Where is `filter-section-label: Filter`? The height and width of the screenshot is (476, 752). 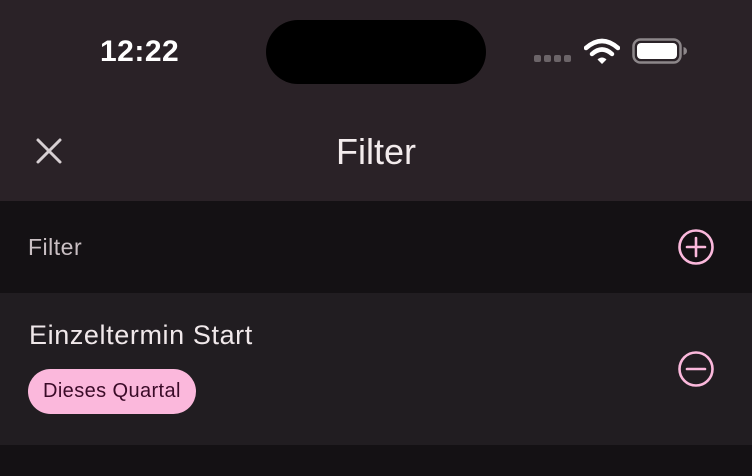
filter-section-label: Filter is located at coordinates (55, 247).